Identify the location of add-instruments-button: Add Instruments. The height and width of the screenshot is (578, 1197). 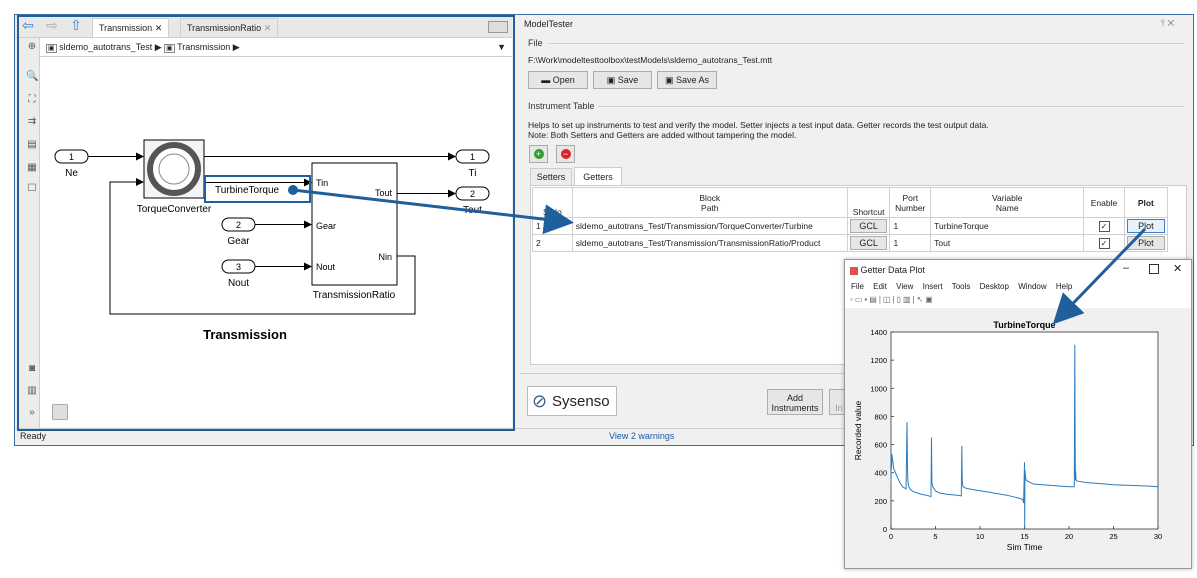
(795, 402).